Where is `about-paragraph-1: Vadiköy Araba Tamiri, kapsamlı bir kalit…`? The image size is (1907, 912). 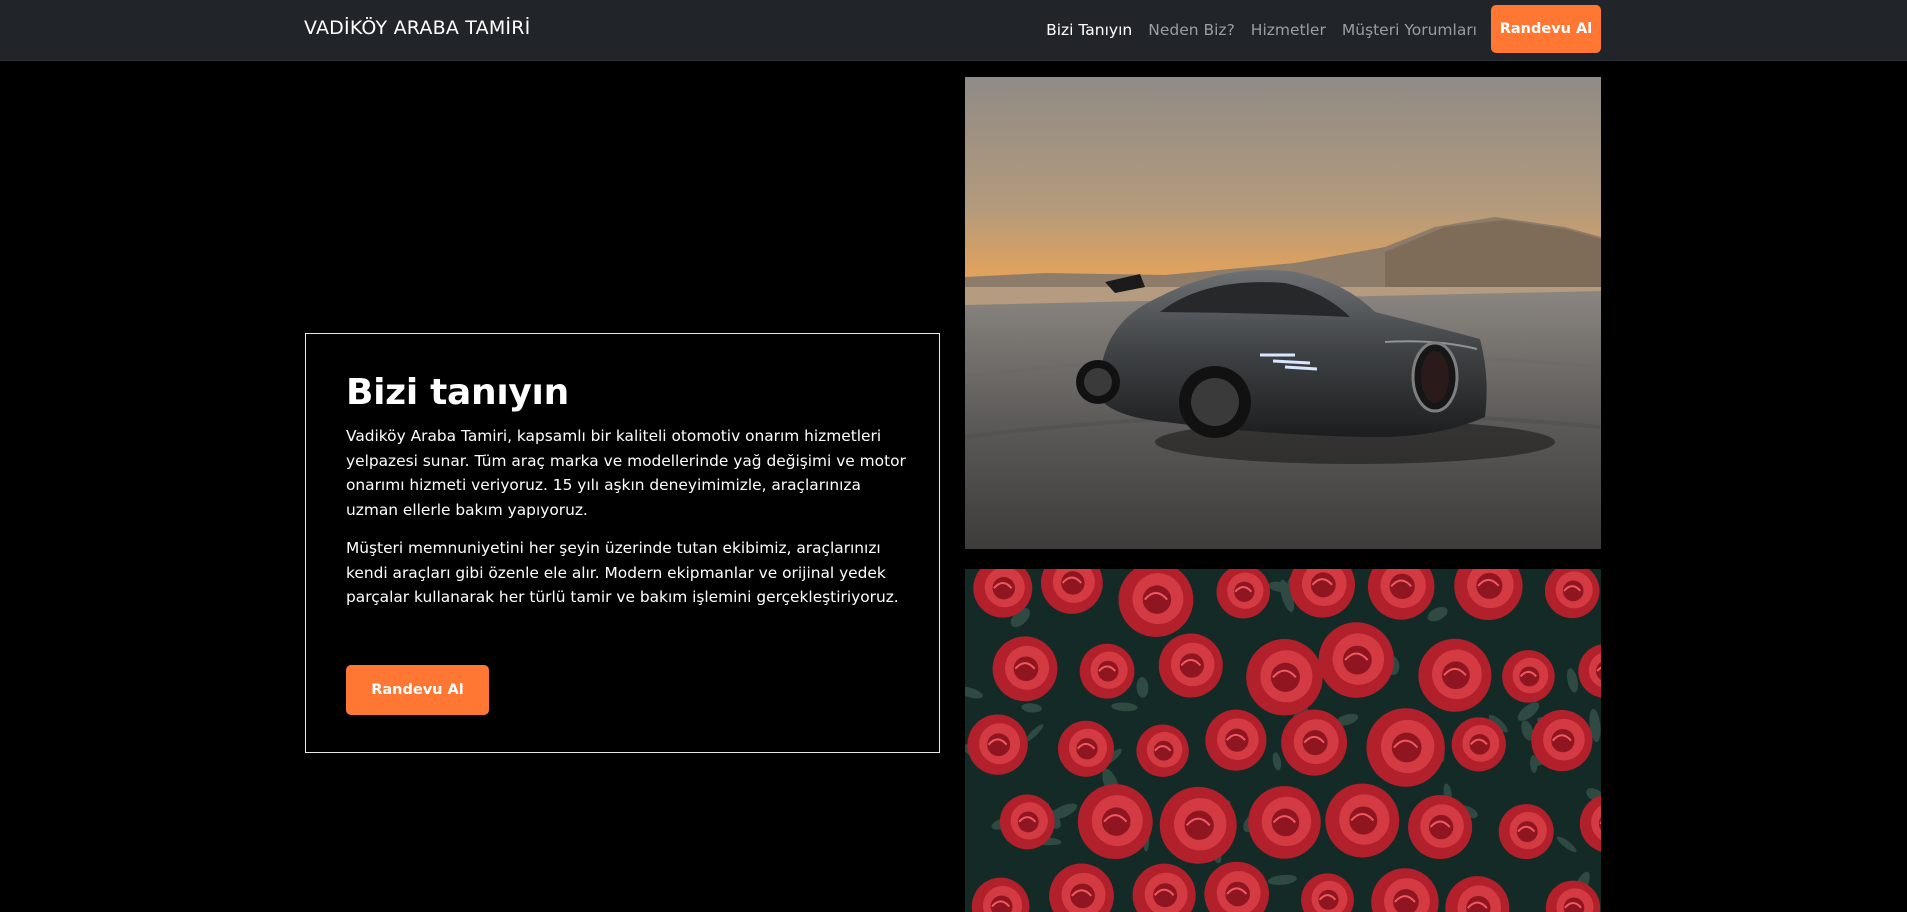
about-paragraph-1: Vadiköy Araba Tamiri, kapsamlı bir kalit… is located at coordinates (626, 473).